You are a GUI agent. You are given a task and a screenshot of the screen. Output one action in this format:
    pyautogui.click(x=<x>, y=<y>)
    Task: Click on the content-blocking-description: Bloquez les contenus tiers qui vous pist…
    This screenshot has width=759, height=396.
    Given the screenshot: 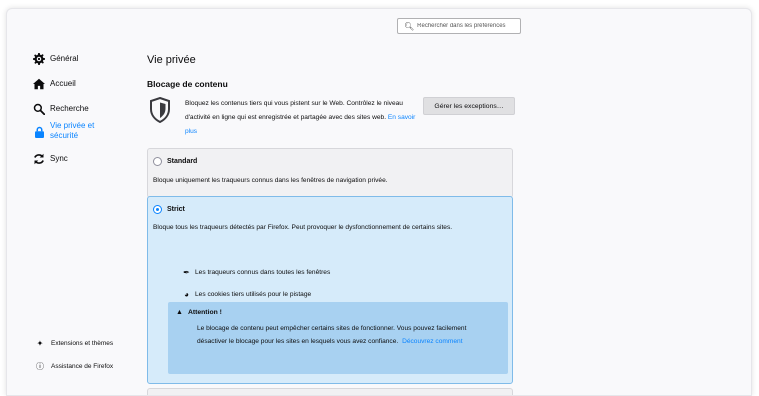 What is the action you would take?
    pyautogui.click(x=304, y=118)
    